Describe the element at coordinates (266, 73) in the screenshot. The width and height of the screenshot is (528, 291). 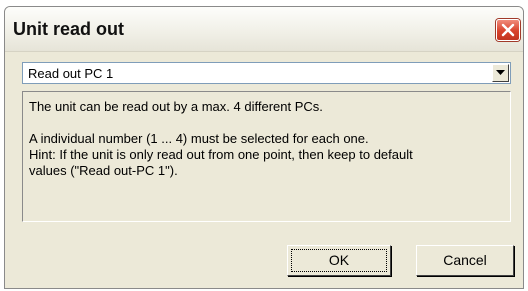
I see `pc-select-dropdown: Read out PC 1` at that location.